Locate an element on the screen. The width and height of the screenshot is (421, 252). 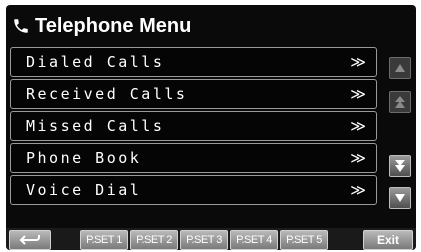
preset-label: P.SET 5 is located at coordinates (304, 240).